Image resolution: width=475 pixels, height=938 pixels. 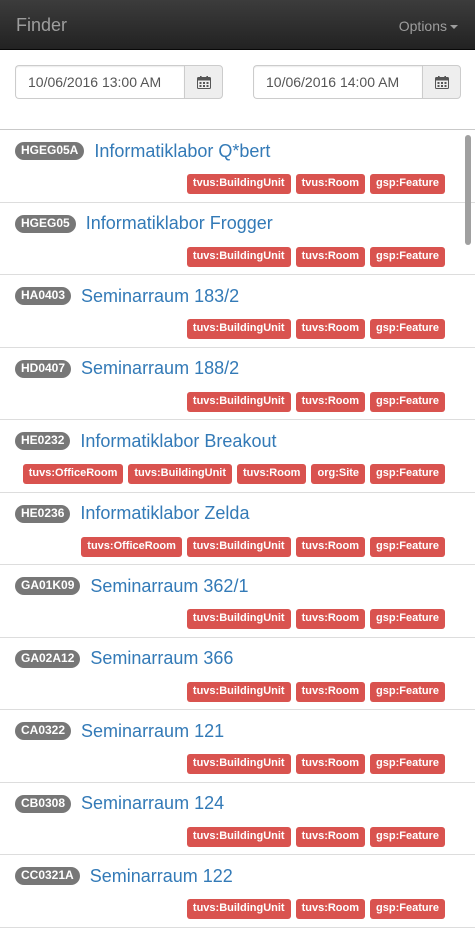 I want to click on end-date-picker, so click(x=357, y=82).